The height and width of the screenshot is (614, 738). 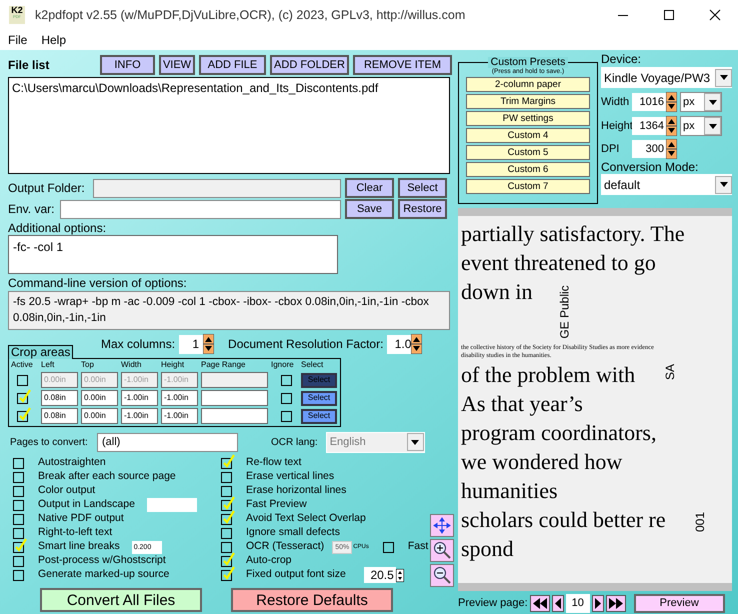 I want to click on height-label: Height, so click(x=616, y=126).